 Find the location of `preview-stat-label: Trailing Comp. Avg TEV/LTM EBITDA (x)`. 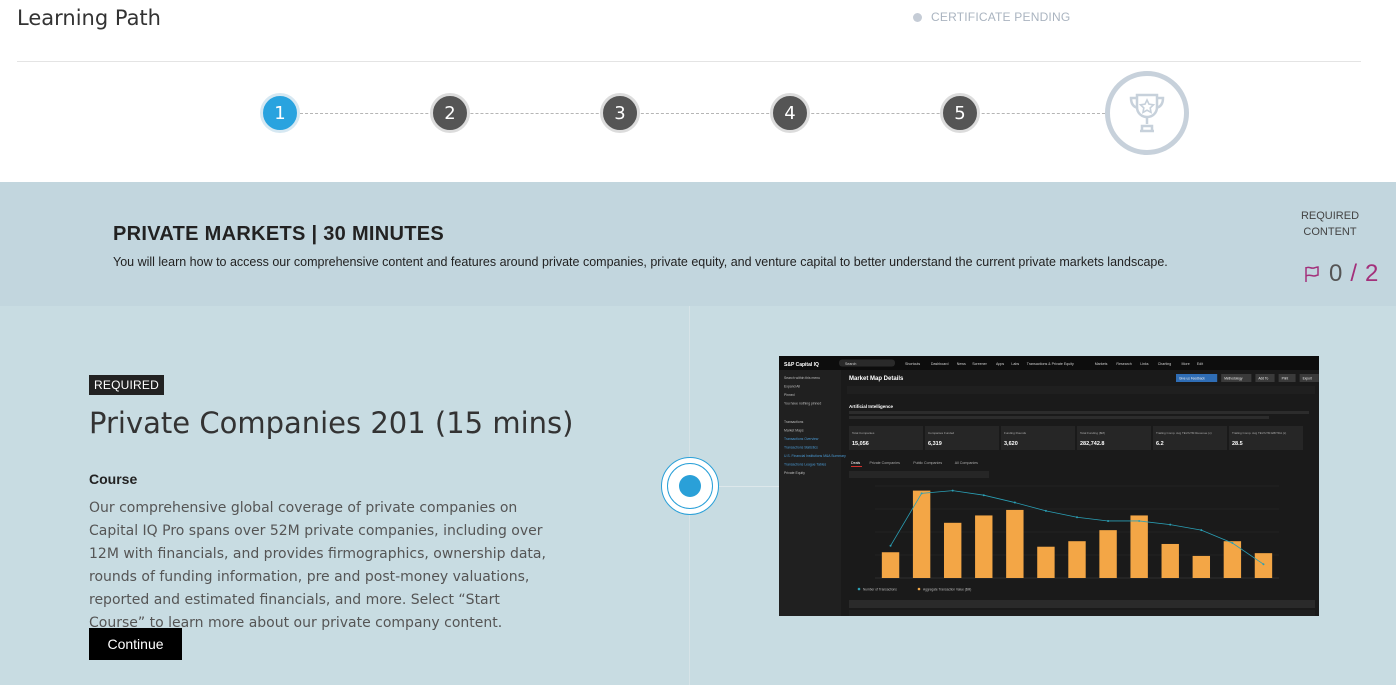

preview-stat-label: Trailing Comp. Avg TEV/LTM EBITDA (x) is located at coordinates (1259, 433).